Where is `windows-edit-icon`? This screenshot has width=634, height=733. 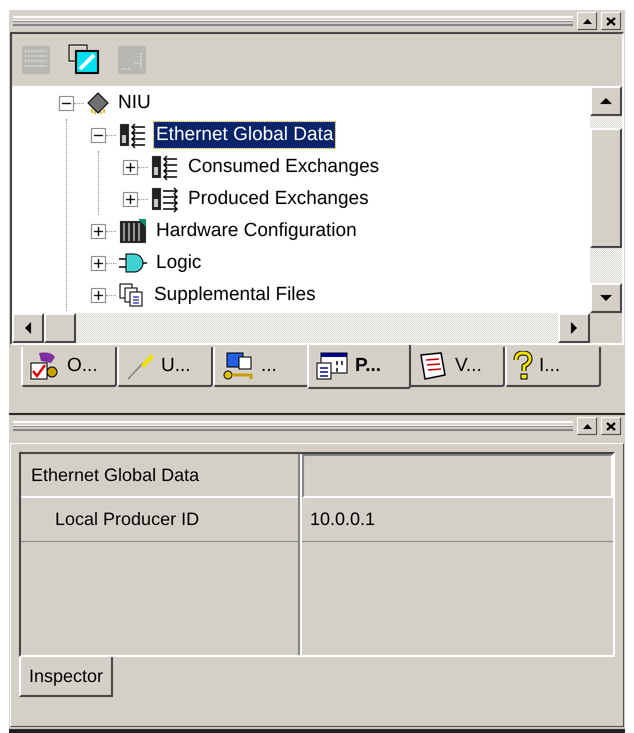 windows-edit-icon is located at coordinates (84, 60).